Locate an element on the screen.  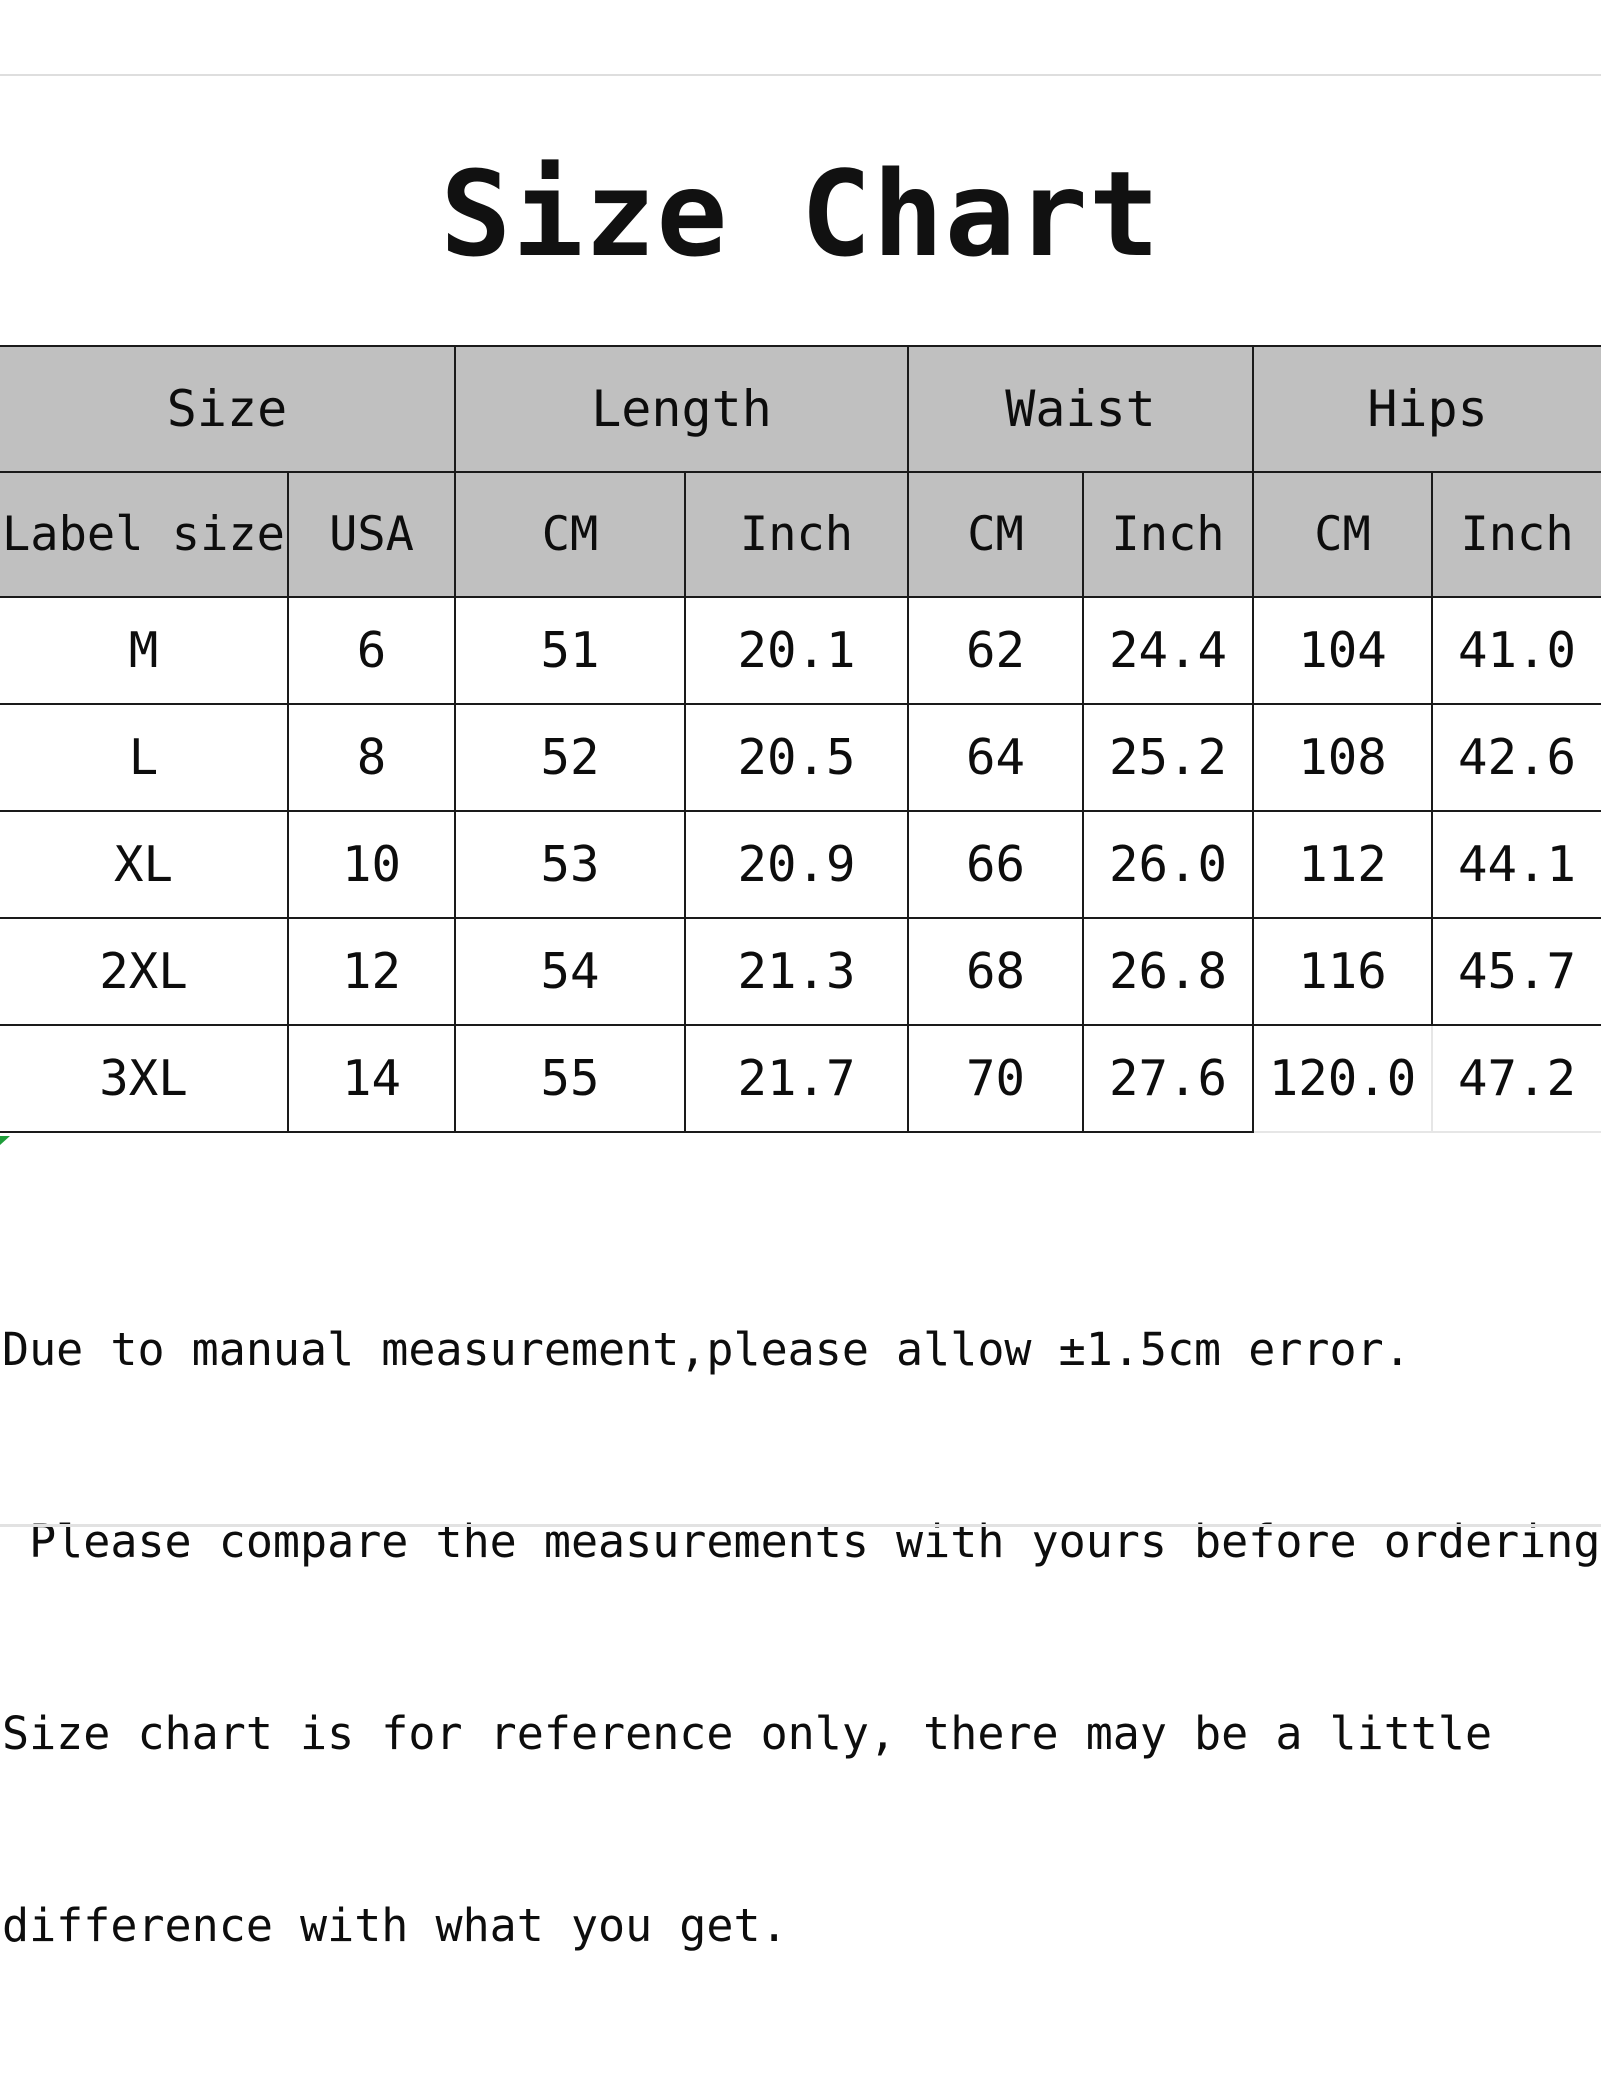
table-row: XL 10 53 20.9 66 26.0 112 44.1 is located at coordinates (800, 864).